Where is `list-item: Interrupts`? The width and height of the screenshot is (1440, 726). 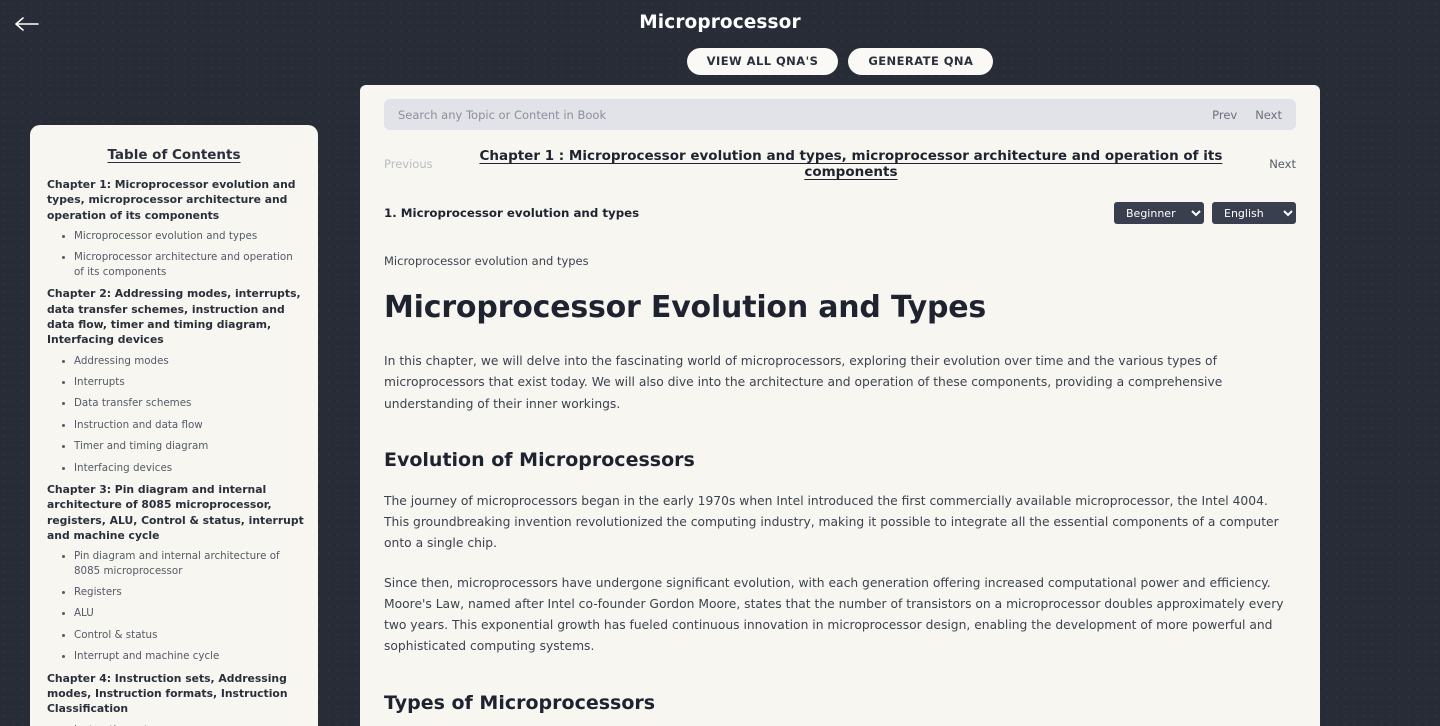
list-item: Interrupts is located at coordinates (183, 382).